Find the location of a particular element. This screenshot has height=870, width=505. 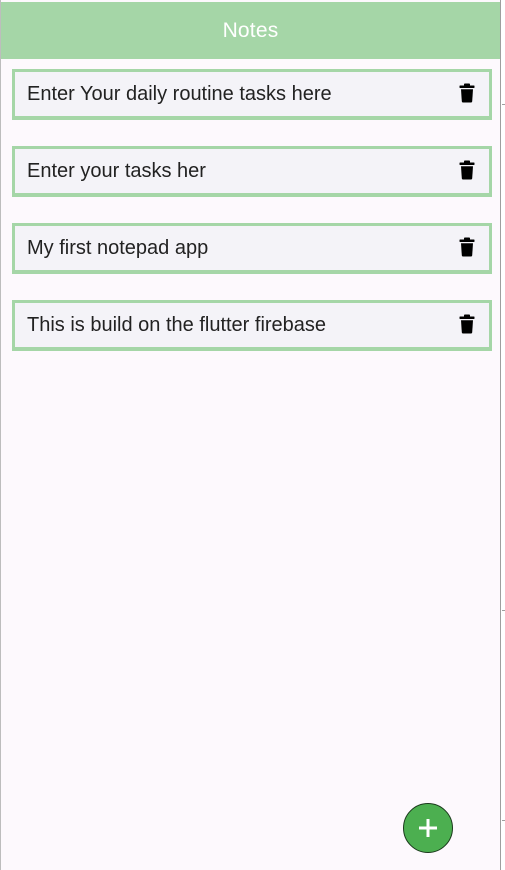

note-text: Enter Your daily routine tasks here is located at coordinates (179, 93).